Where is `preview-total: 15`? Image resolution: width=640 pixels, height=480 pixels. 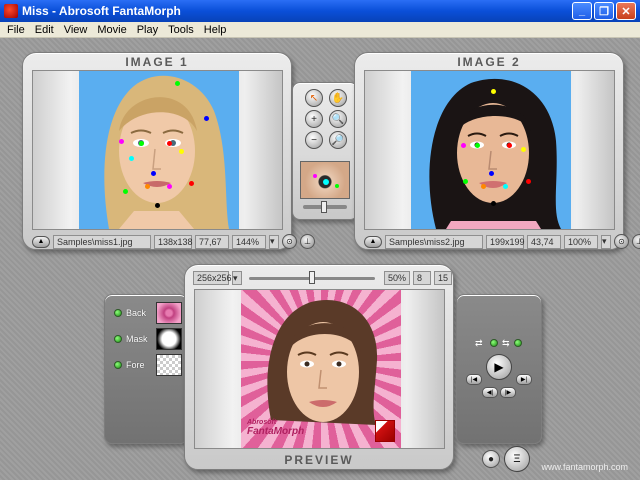
preview-total: 15 is located at coordinates (443, 278).